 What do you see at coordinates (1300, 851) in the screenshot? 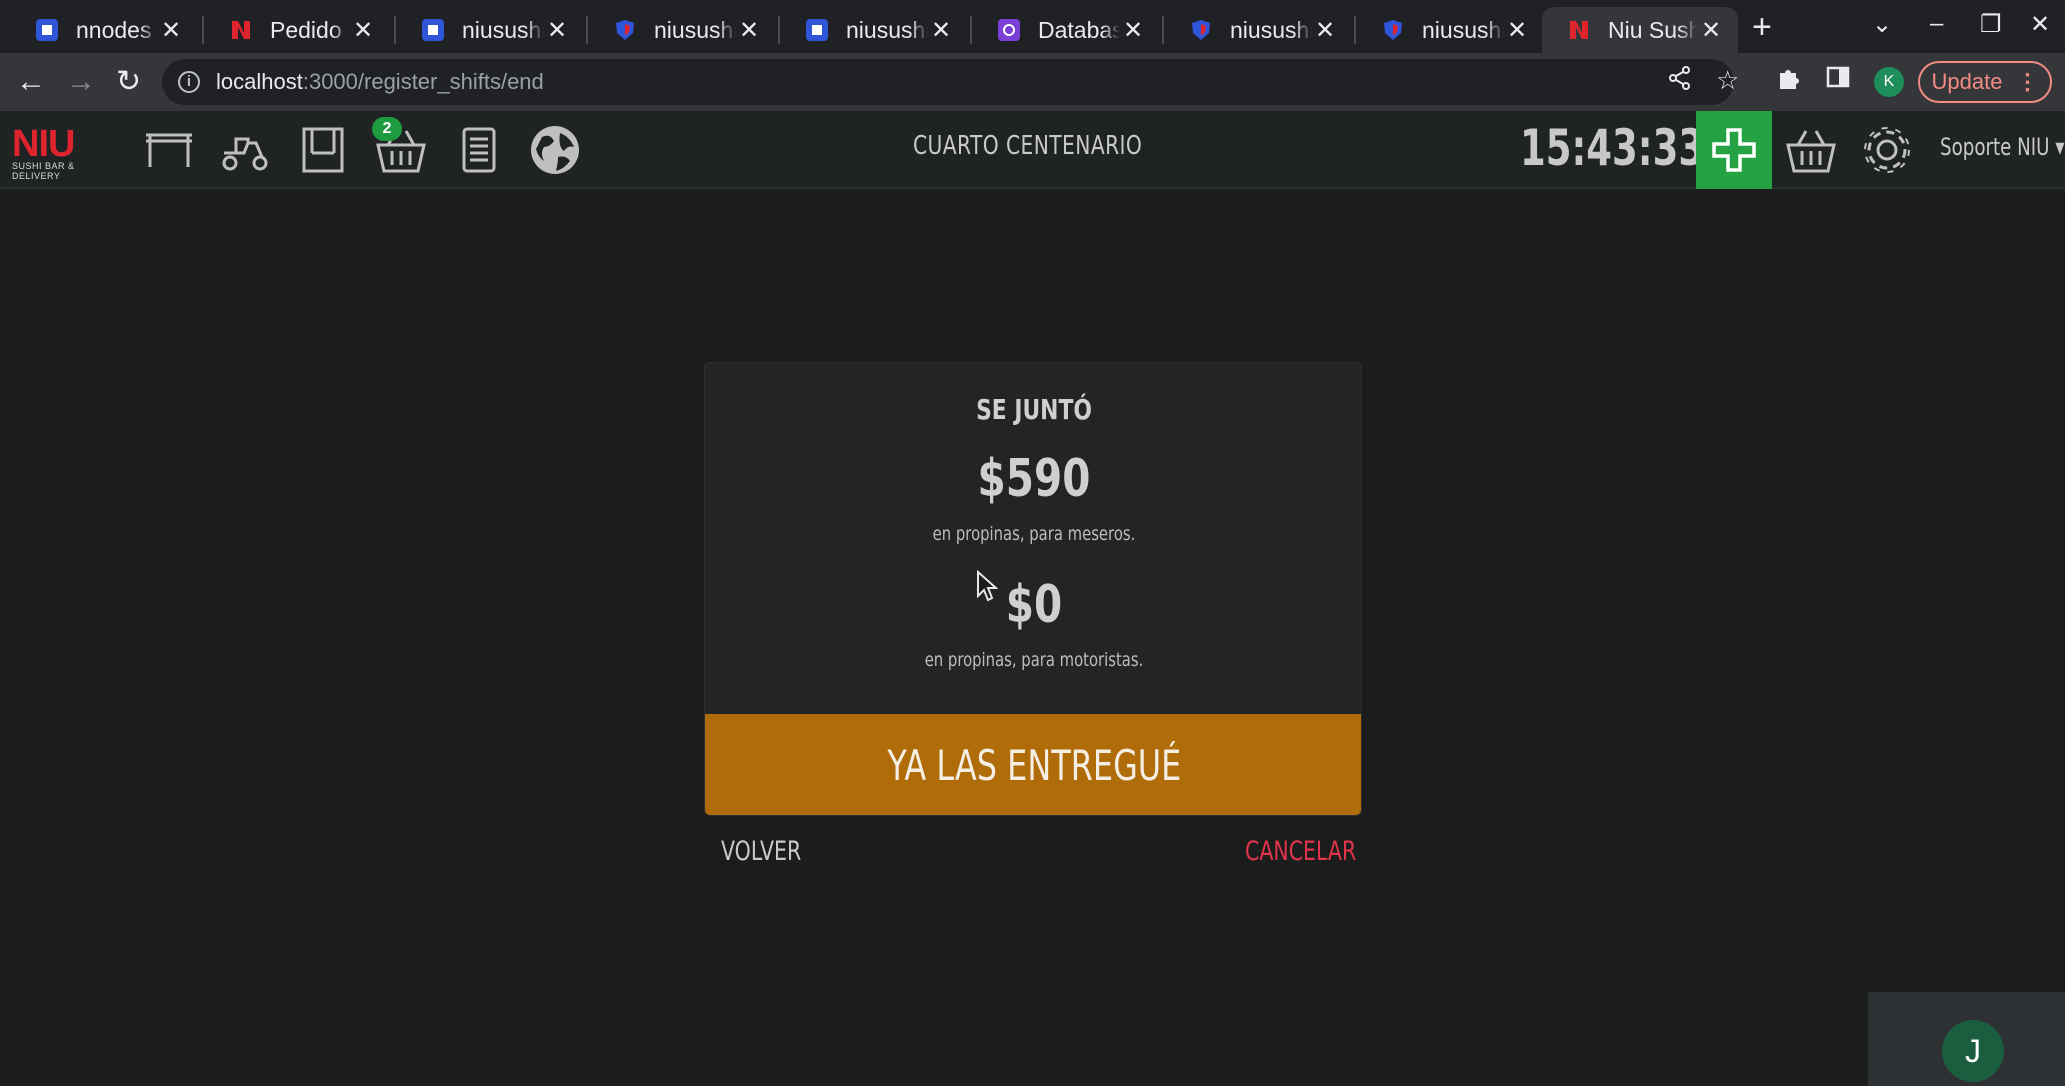
I see `cancel-button: CANCELAR` at bounding box center [1300, 851].